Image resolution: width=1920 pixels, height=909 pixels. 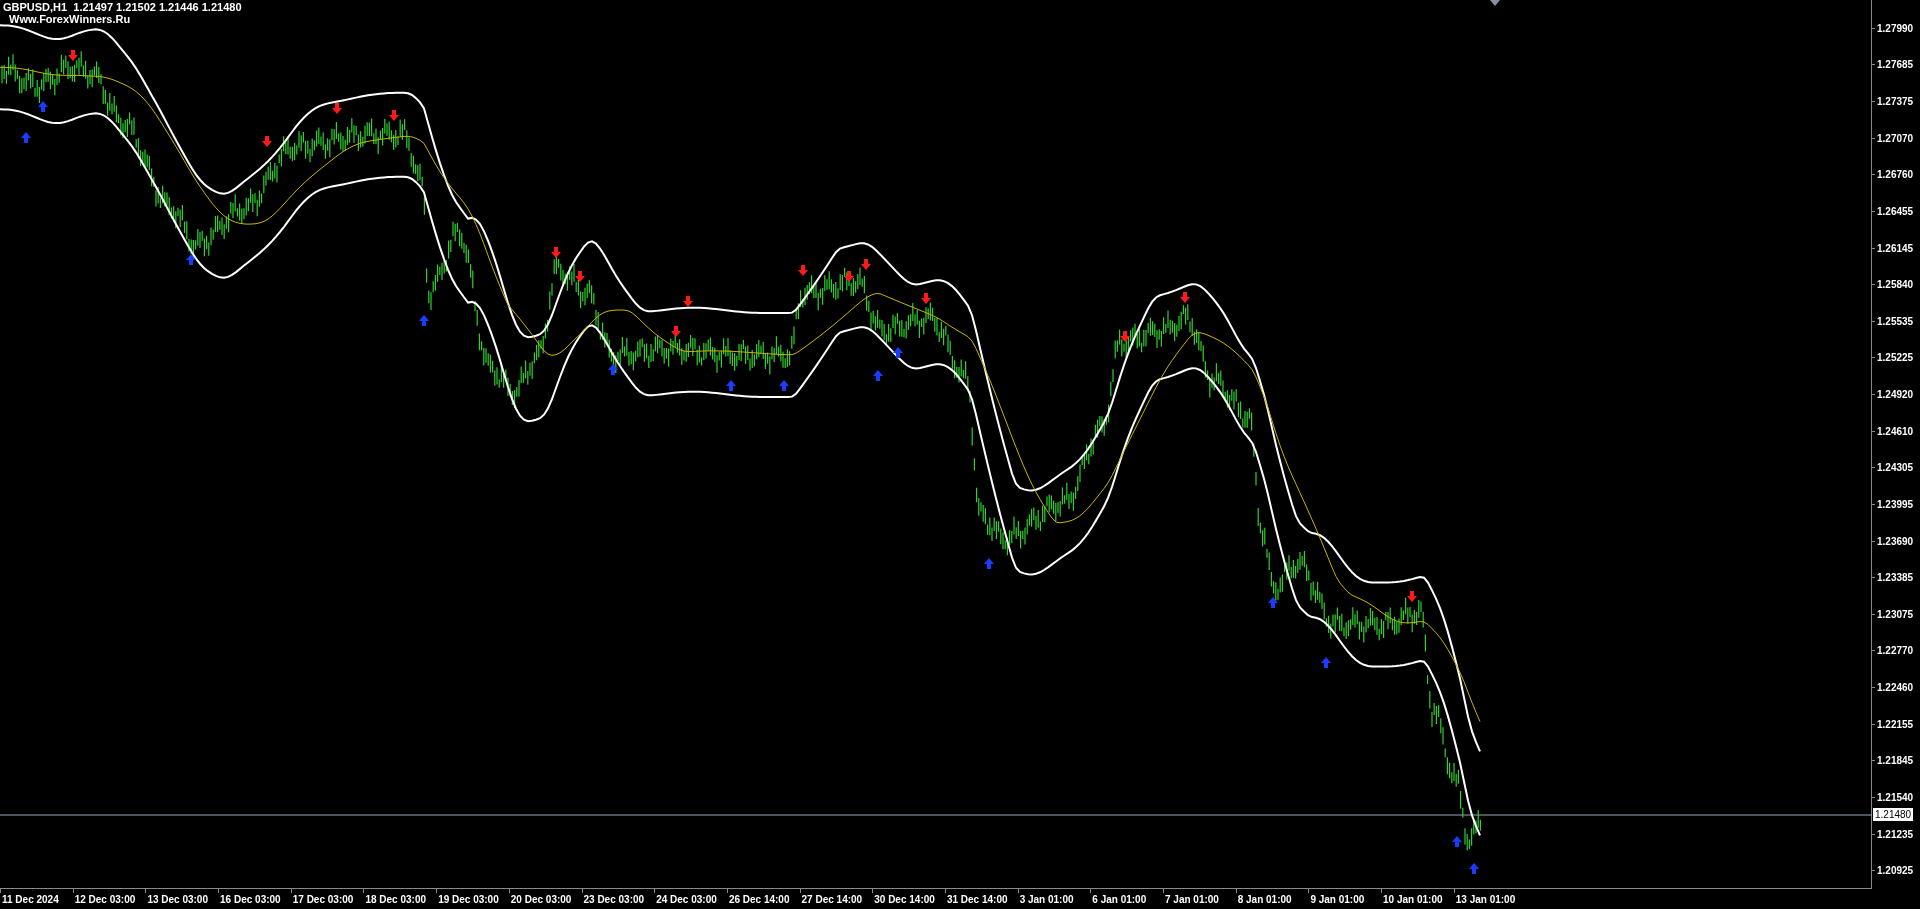 What do you see at coordinates (1895, 834) in the screenshot?
I see `price-axis-label: 1.21235` at bounding box center [1895, 834].